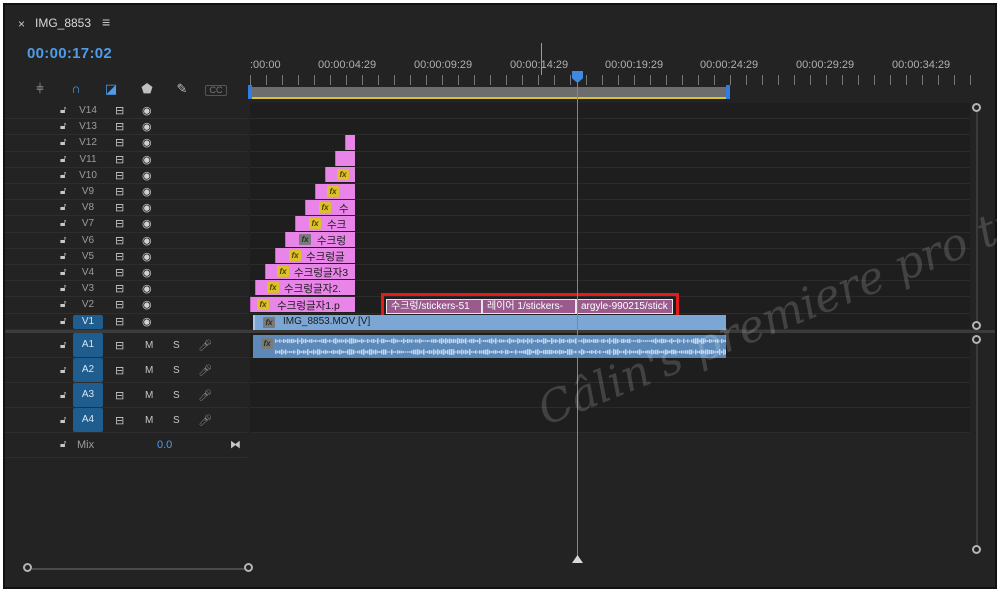  I want to click on snap-insert-icon: ⫩, so click(40, 90).